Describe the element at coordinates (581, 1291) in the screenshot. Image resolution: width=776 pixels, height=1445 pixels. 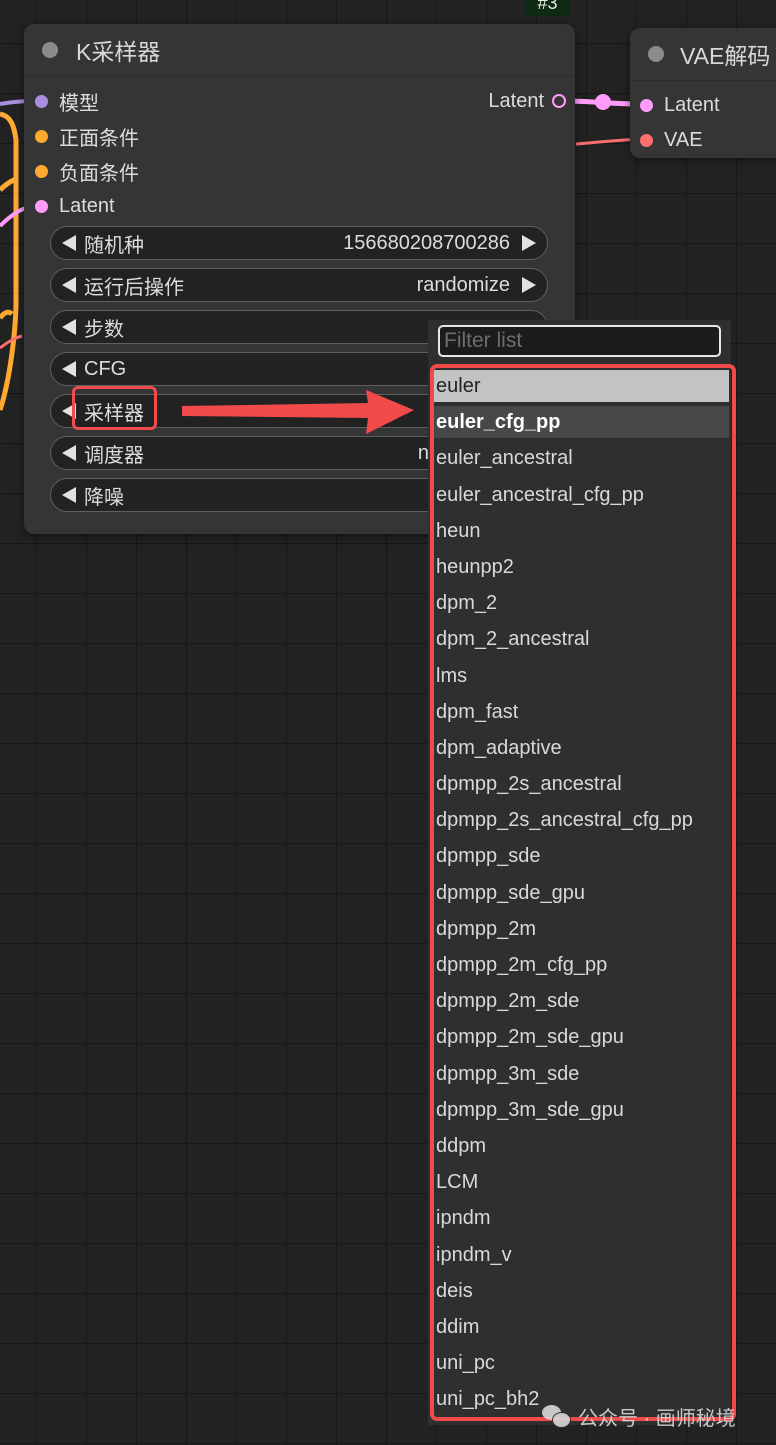
I see `sampler-option: deis` at that location.